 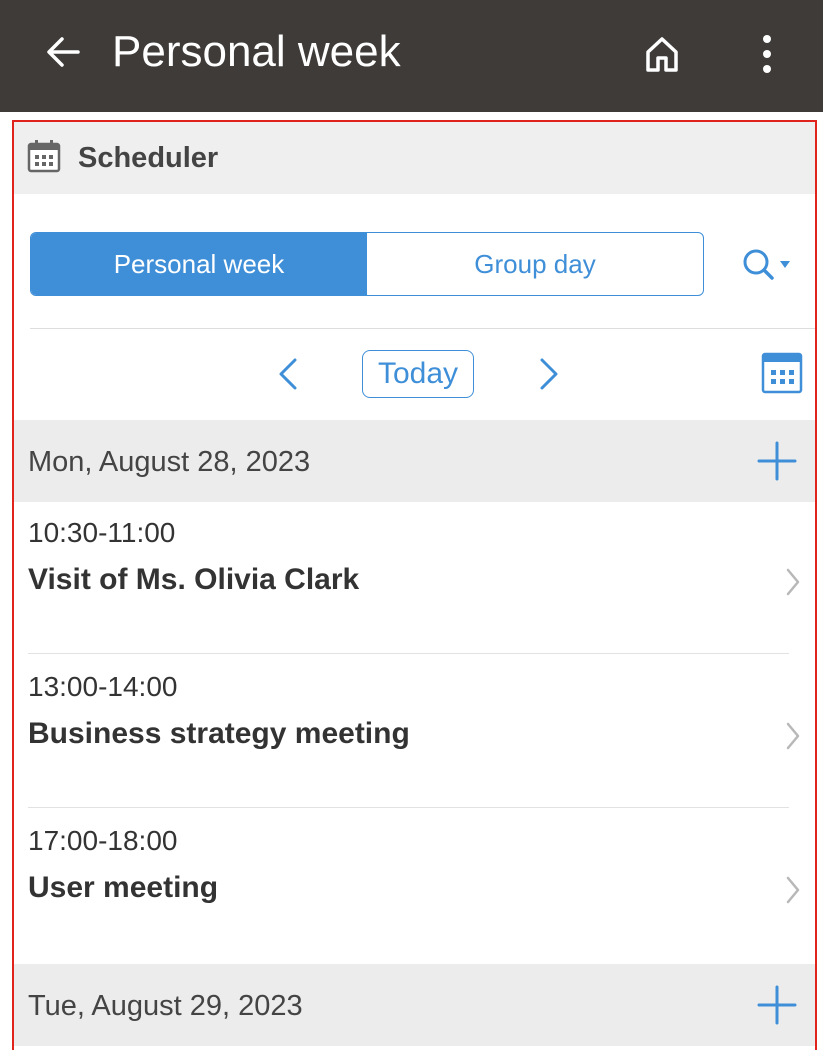 What do you see at coordinates (148, 158) in the screenshot?
I see `scheduler-label: Scheduler` at bounding box center [148, 158].